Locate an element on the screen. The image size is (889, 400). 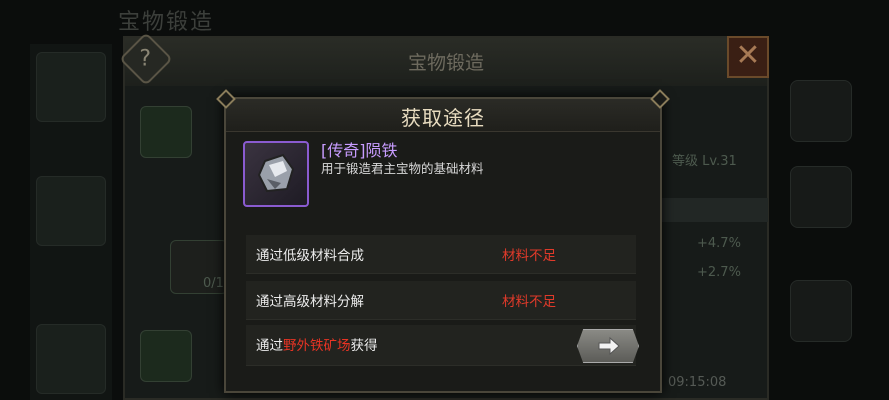
help-icon: ? is located at coordinates (145, 59).